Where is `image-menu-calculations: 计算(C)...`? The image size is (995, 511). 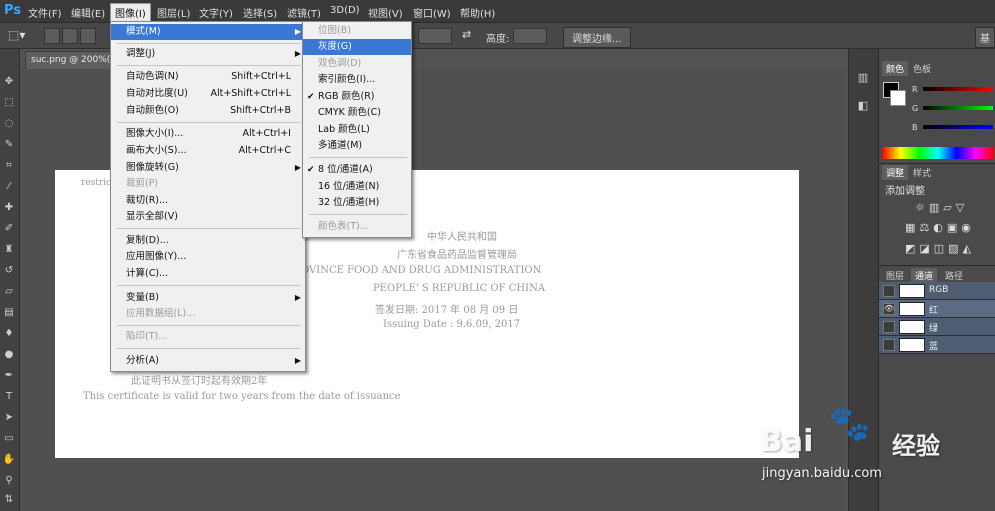 image-menu-calculations: 计算(C)... is located at coordinates (208, 274).